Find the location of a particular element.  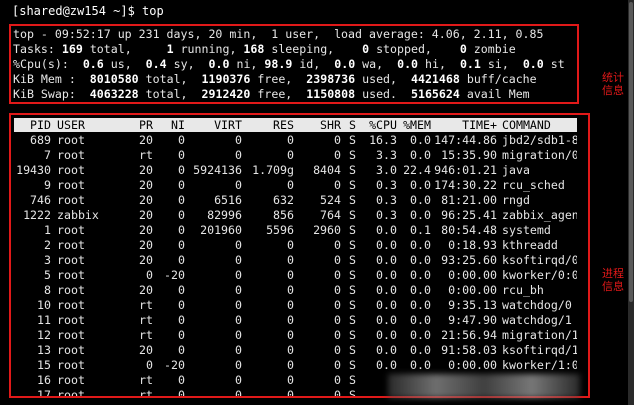

process-command: zabbix_agentd is located at coordinates (539, 215).